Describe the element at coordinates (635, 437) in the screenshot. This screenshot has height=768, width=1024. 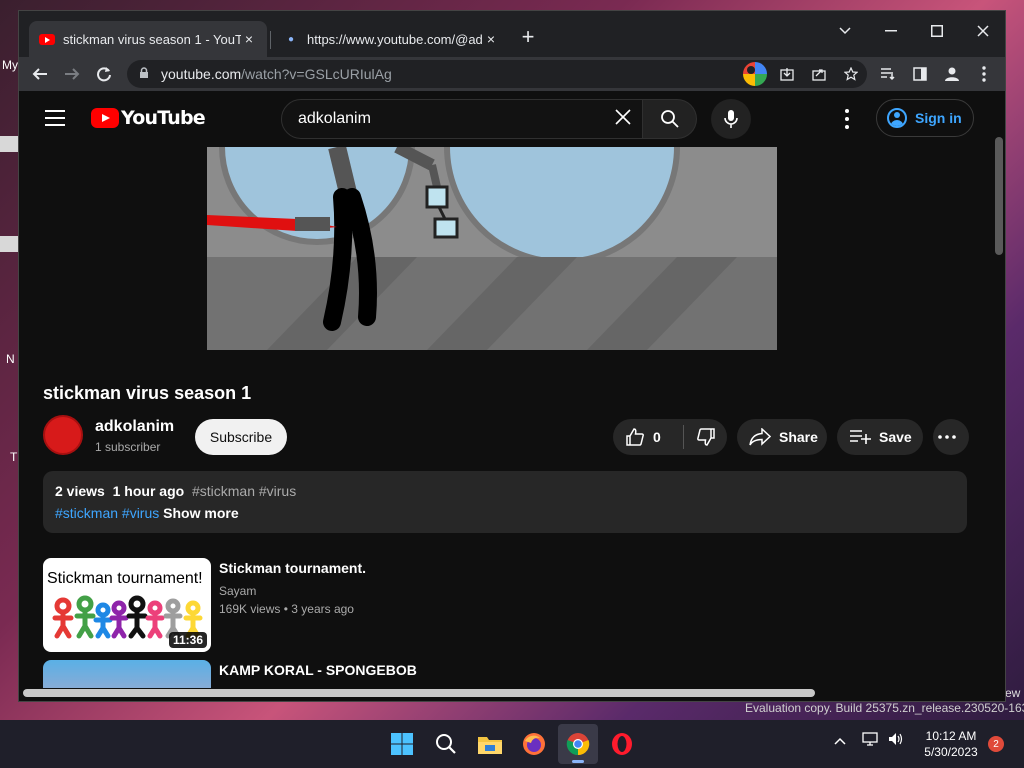
I see `thumbs-up-icon` at that location.